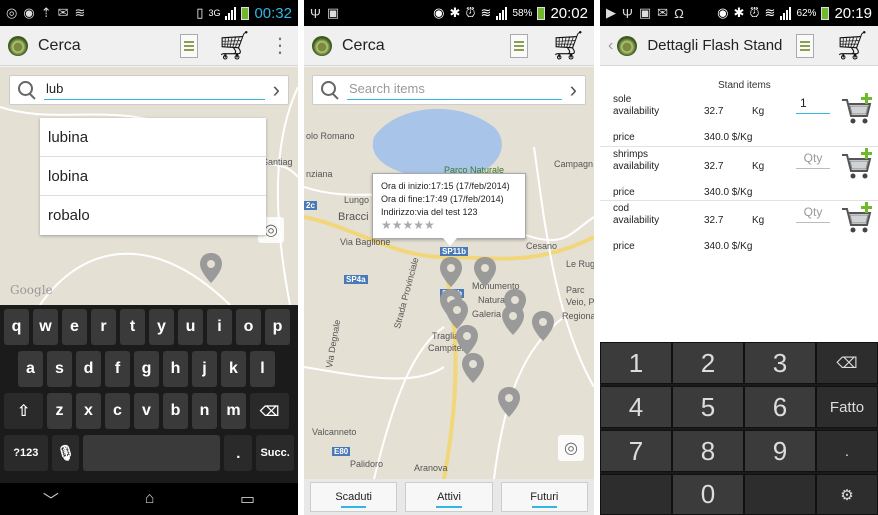  I want to click on page-title: Cerca, so click(59, 45).